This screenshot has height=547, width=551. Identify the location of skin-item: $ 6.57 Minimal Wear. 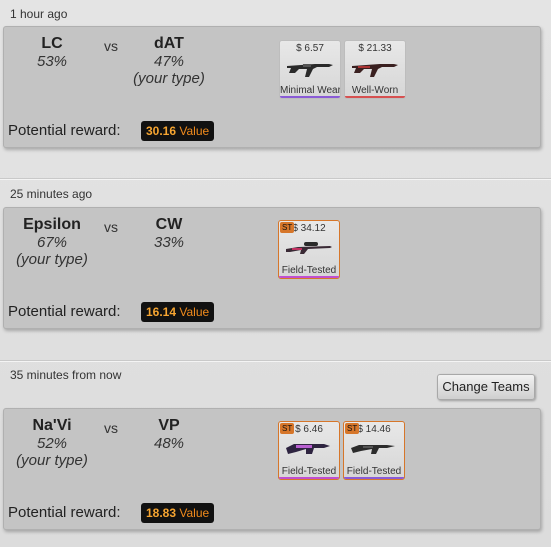
(310, 69).